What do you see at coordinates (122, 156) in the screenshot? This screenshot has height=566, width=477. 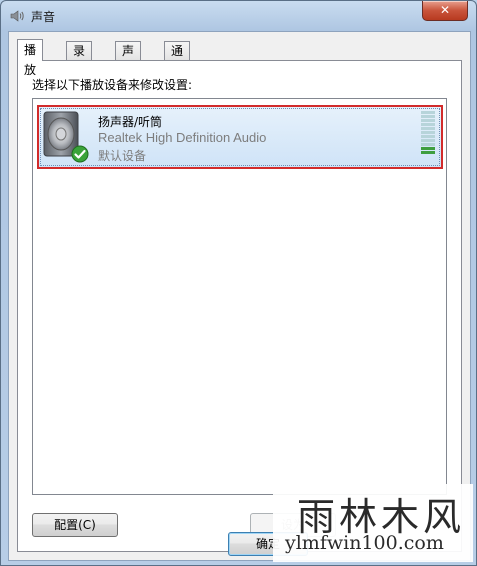 I see `device-status: 默认设备` at bounding box center [122, 156].